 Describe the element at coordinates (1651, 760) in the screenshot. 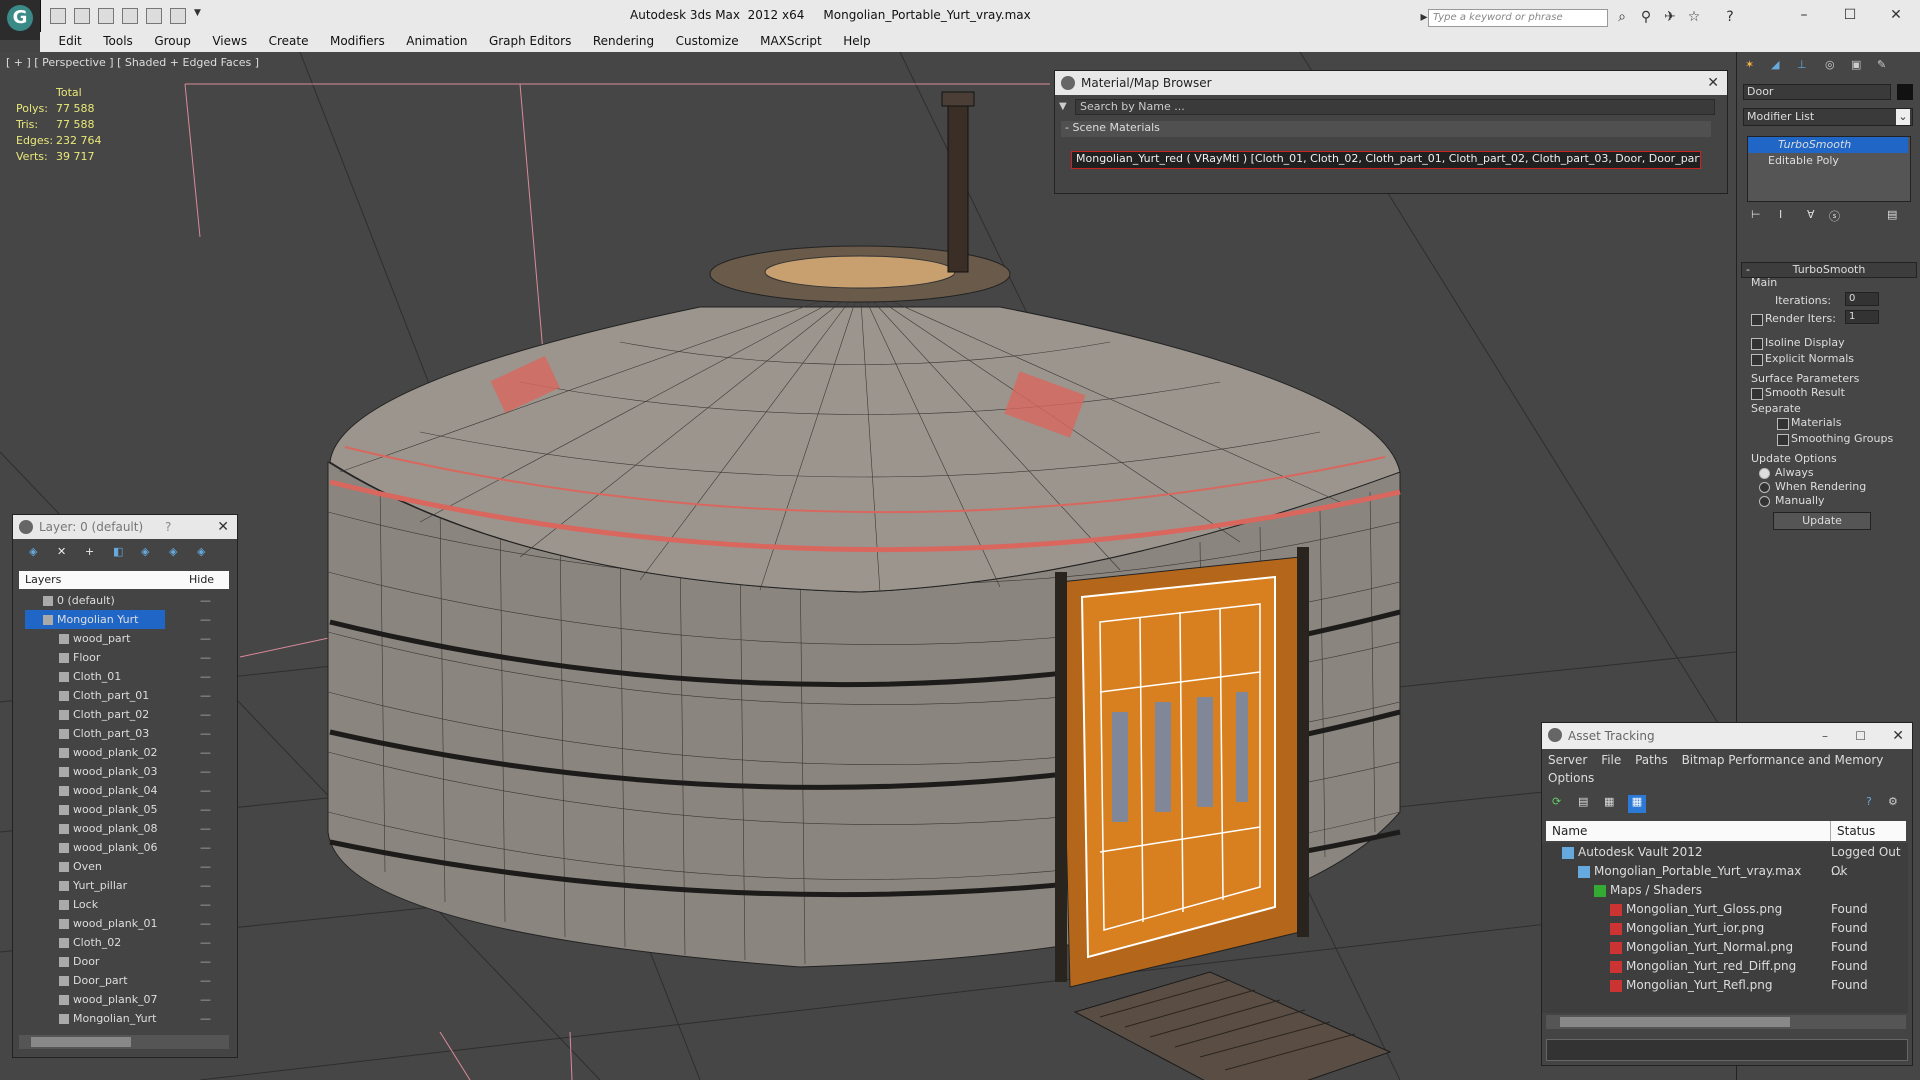

I see `menu-paths: Paths` at that location.